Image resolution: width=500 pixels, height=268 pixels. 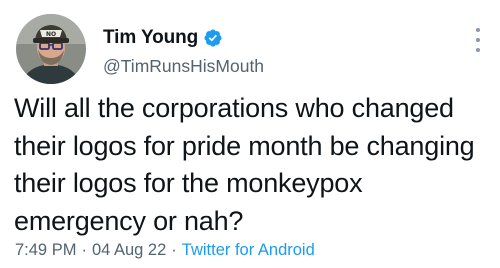 I want to click on verified-badge-icon, so click(x=213, y=38).